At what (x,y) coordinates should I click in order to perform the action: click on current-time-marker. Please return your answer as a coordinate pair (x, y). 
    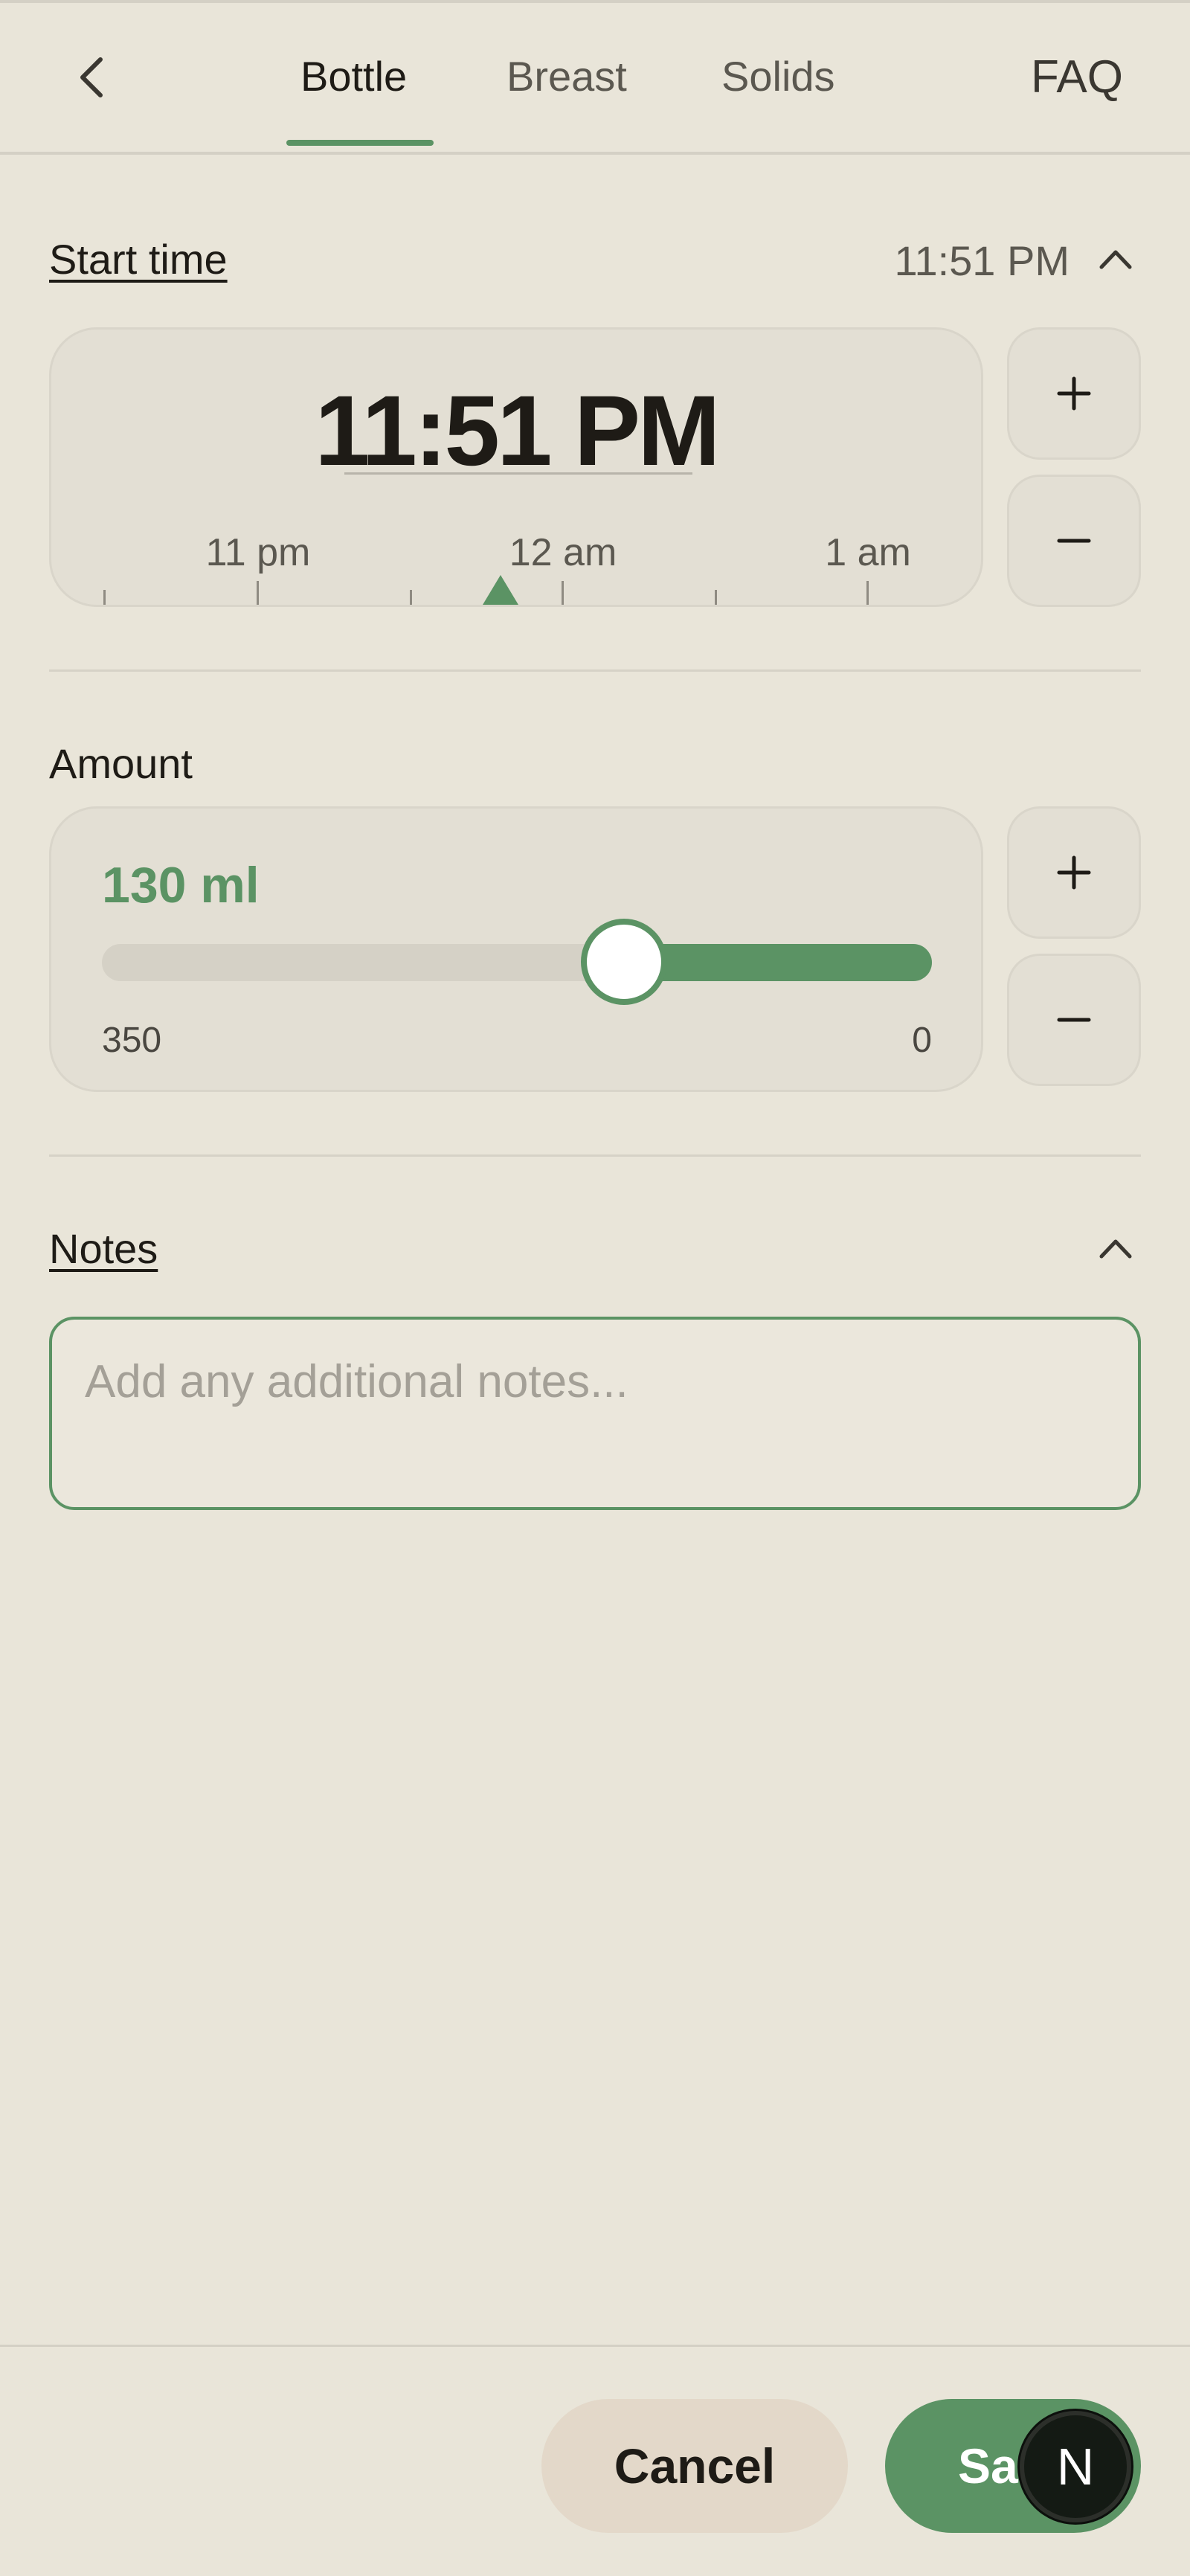
    Looking at the image, I should click on (501, 590).